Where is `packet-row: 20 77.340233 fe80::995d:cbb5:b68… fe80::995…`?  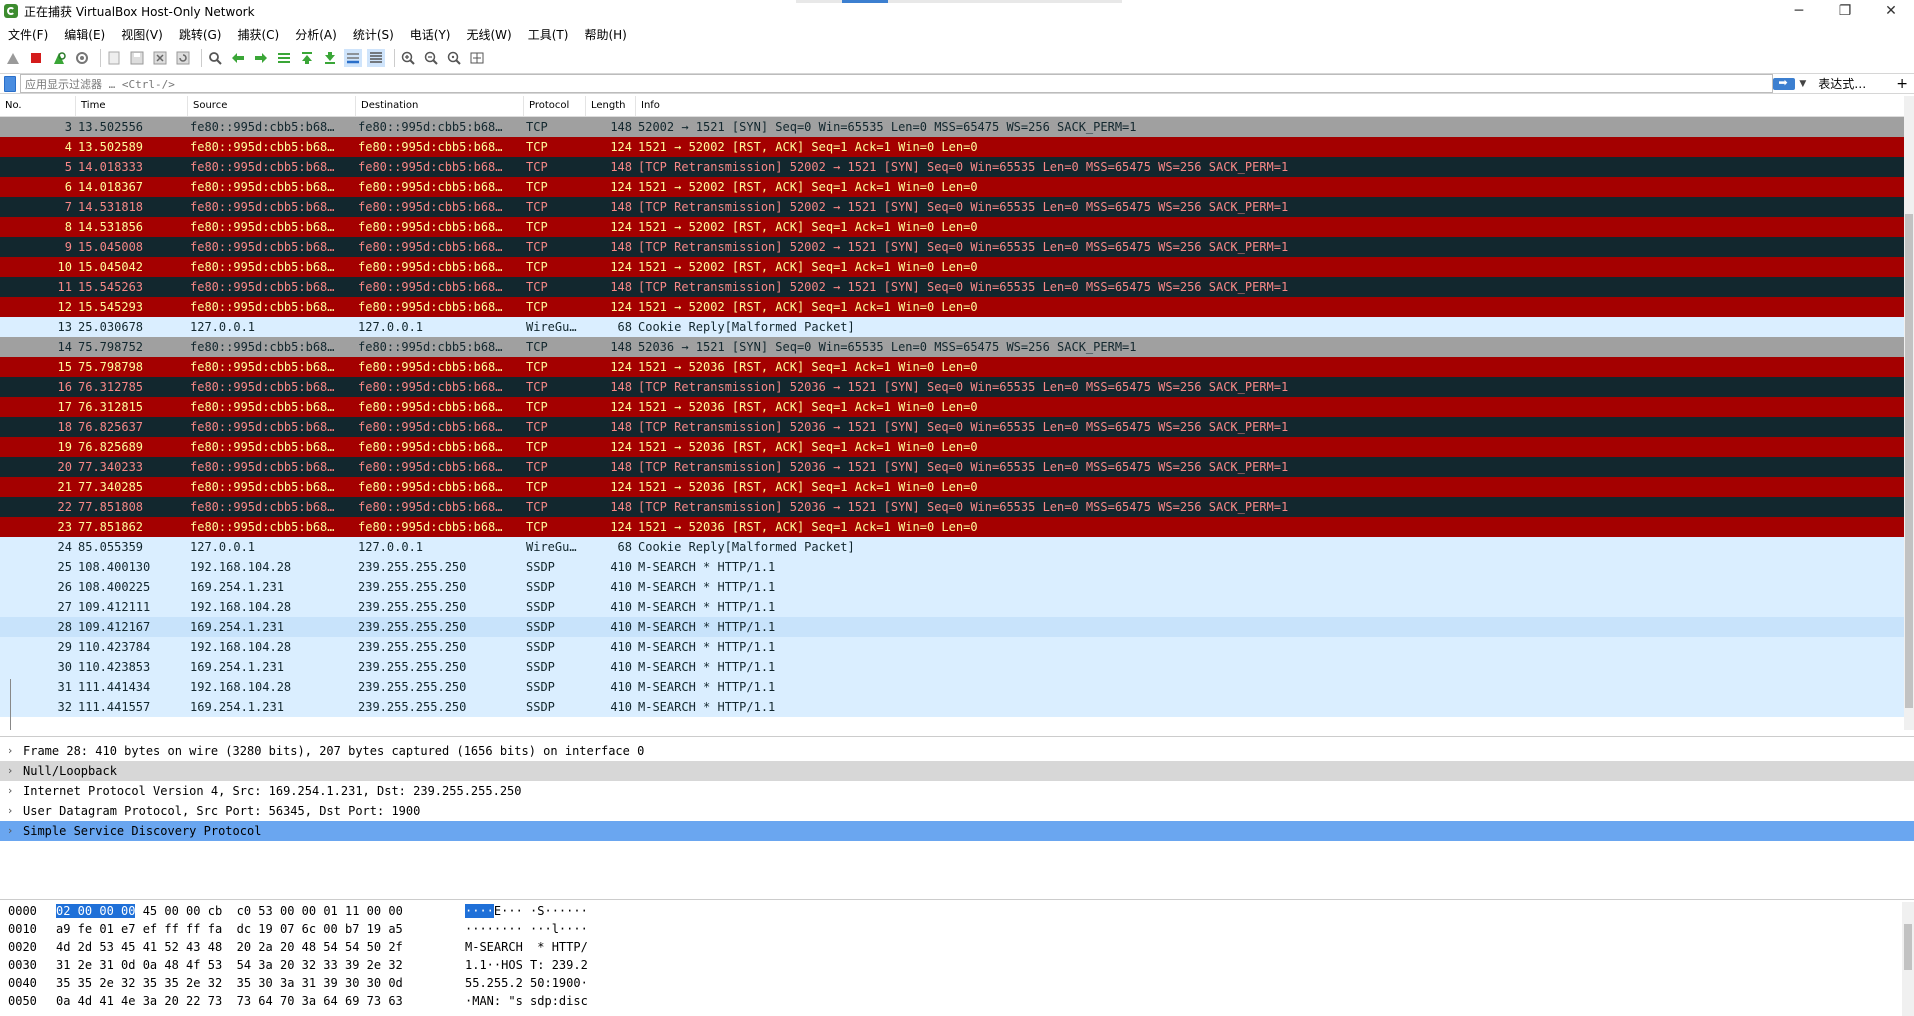
packet-row: 20 77.340233 fe80::995d:cbb5:b68… fe80::995… is located at coordinates (957, 467).